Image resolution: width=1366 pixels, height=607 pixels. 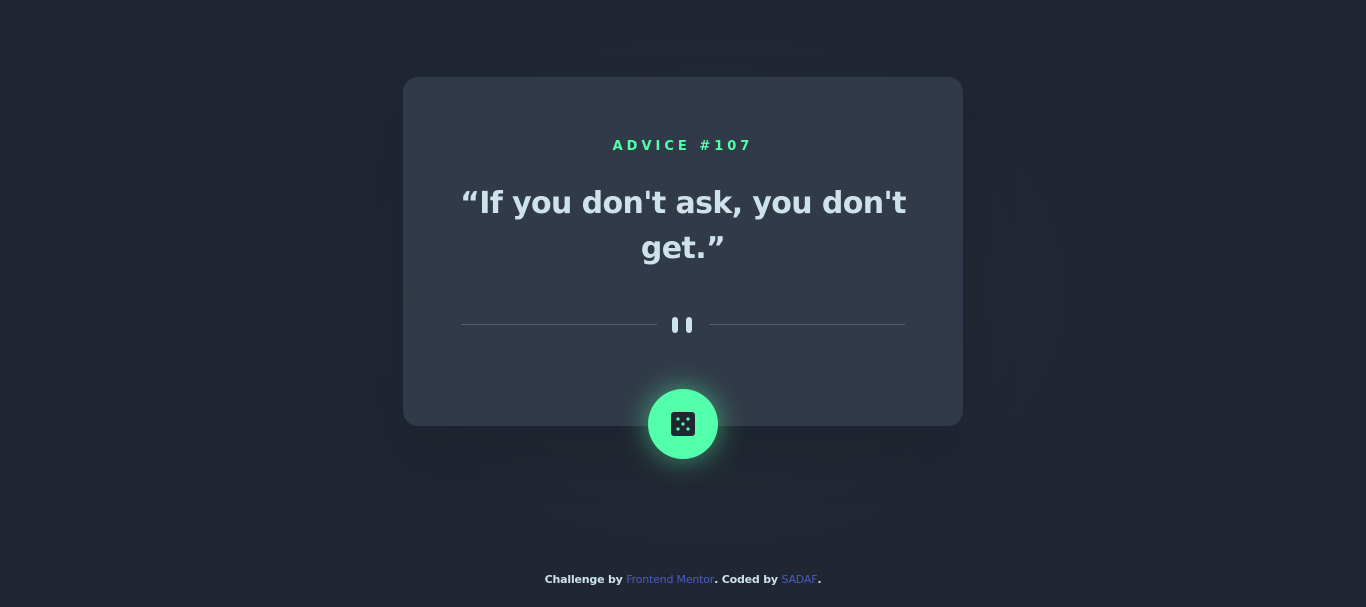 I want to click on footer-prefix: Challenge by, so click(x=585, y=579).